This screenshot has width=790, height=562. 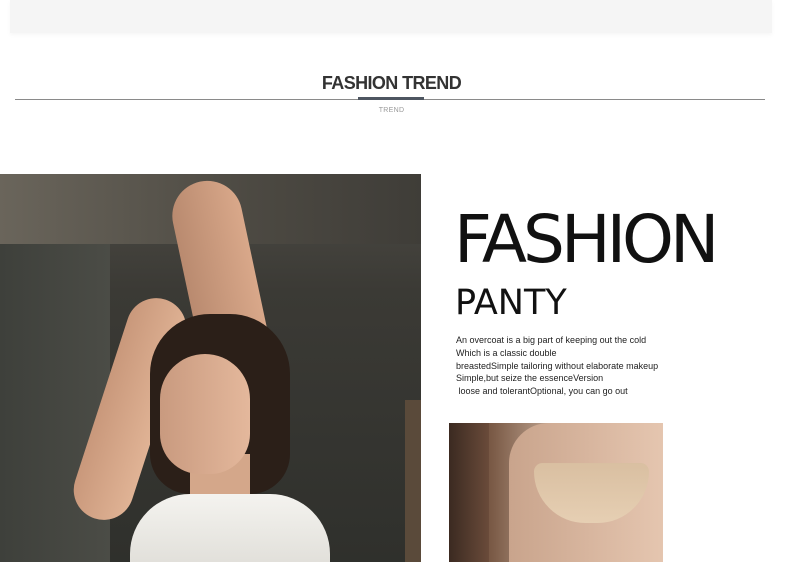 I want to click on description-line: Simple,but seize the essenceVersion, so click(x=530, y=378).